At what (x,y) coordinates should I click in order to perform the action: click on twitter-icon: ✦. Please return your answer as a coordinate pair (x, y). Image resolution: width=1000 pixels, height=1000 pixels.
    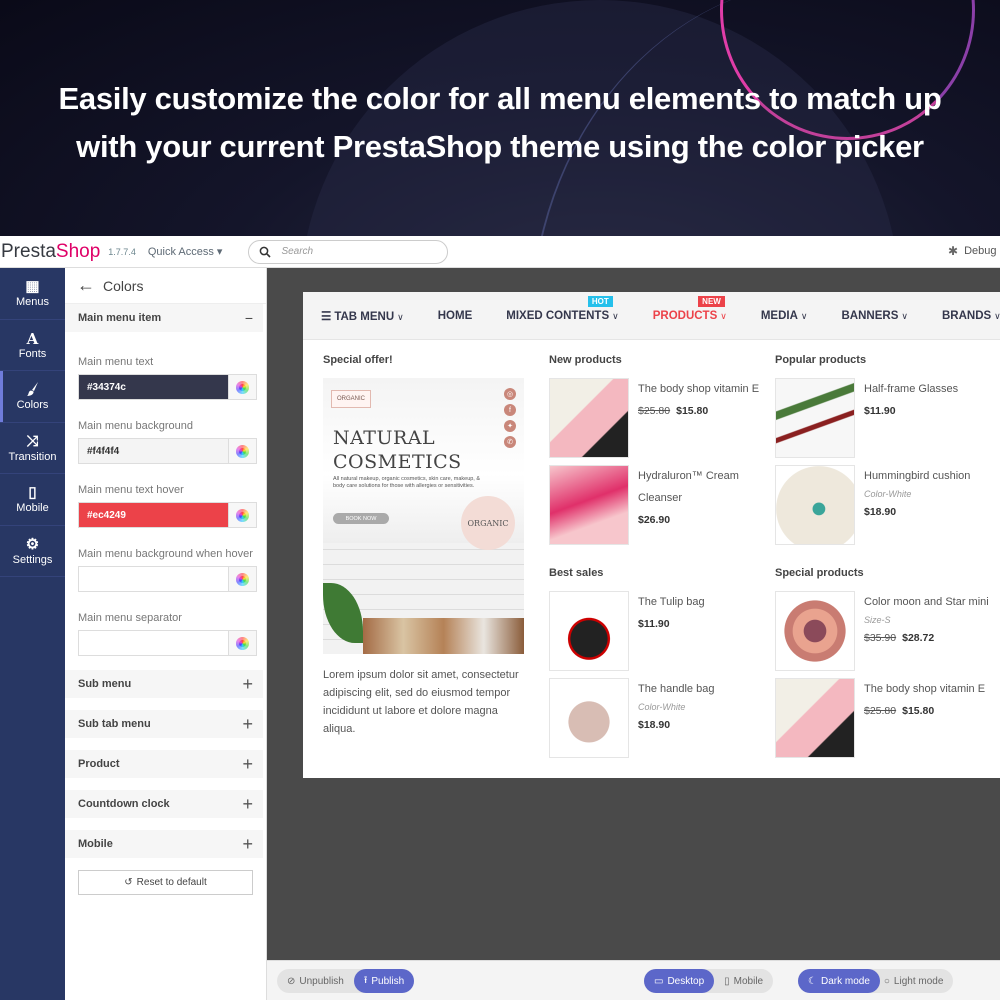
    Looking at the image, I should click on (510, 426).